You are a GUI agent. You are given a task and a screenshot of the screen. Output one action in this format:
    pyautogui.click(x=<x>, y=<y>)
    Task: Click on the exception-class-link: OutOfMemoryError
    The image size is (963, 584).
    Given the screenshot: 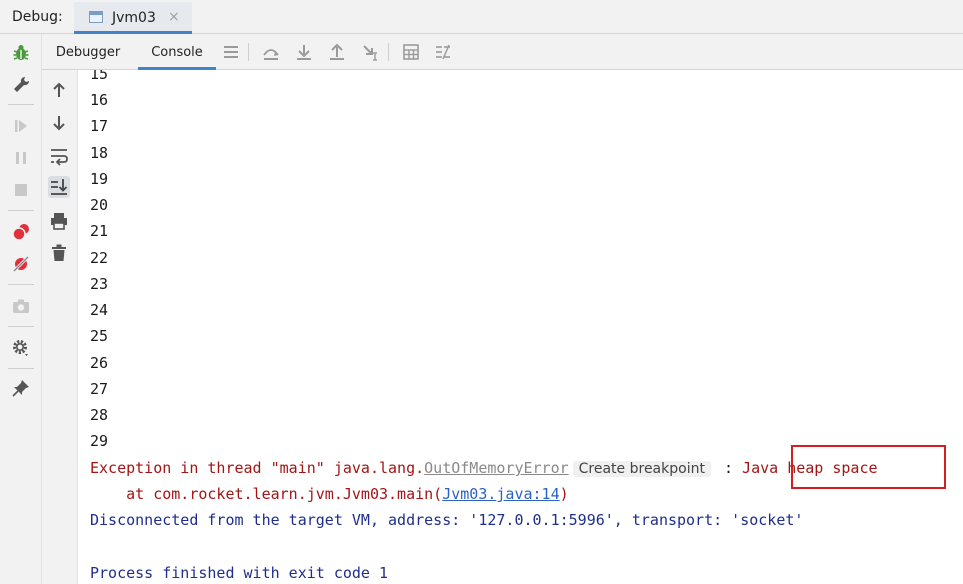 What is the action you would take?
    pyautogui.click(x=496, y=468)
    